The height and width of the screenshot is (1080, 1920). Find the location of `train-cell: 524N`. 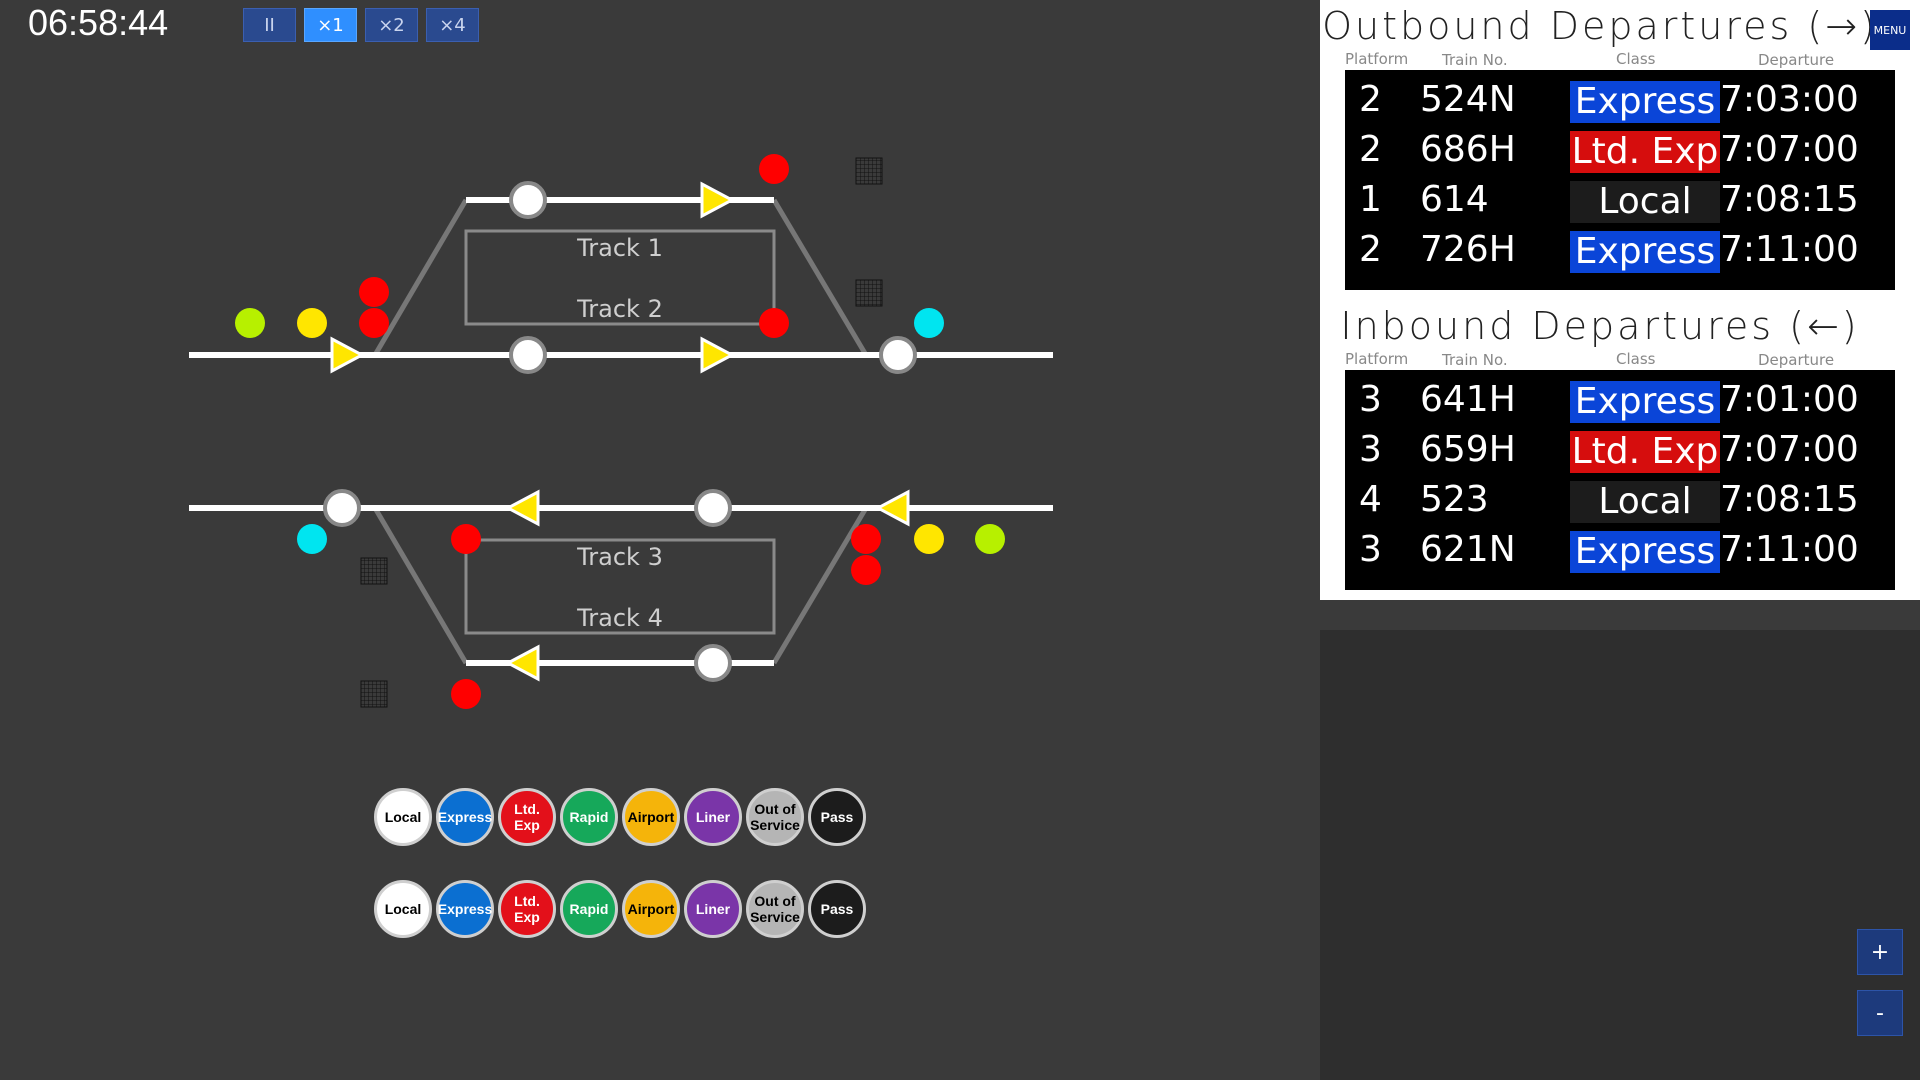

train-cell: 524N is located at coordinates (1468, 99).